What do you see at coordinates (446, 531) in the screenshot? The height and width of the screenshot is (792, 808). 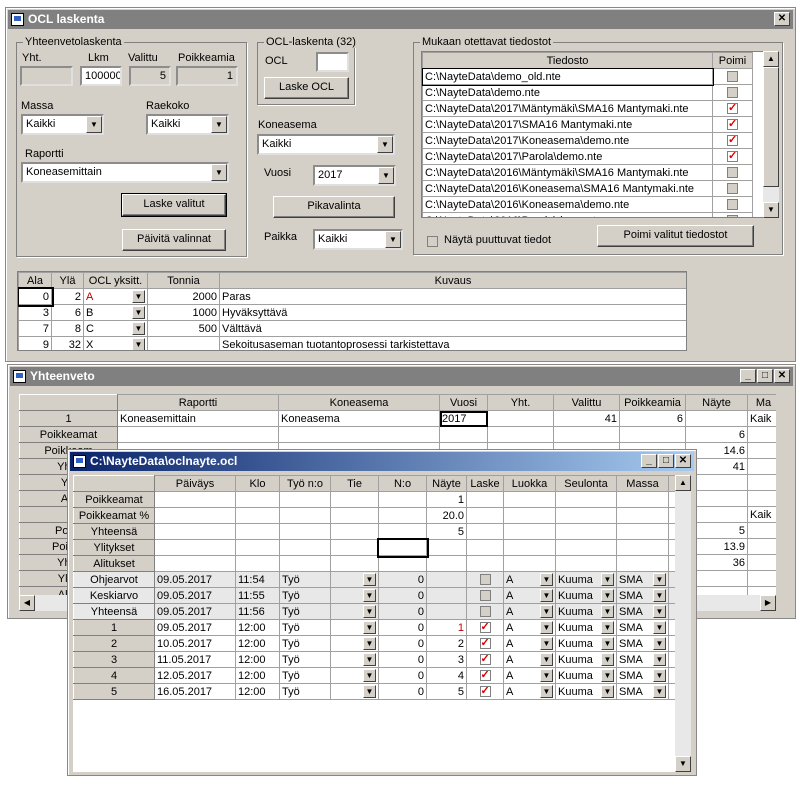 I see `cell-nayte: 5` at bounding box center [446, 531].